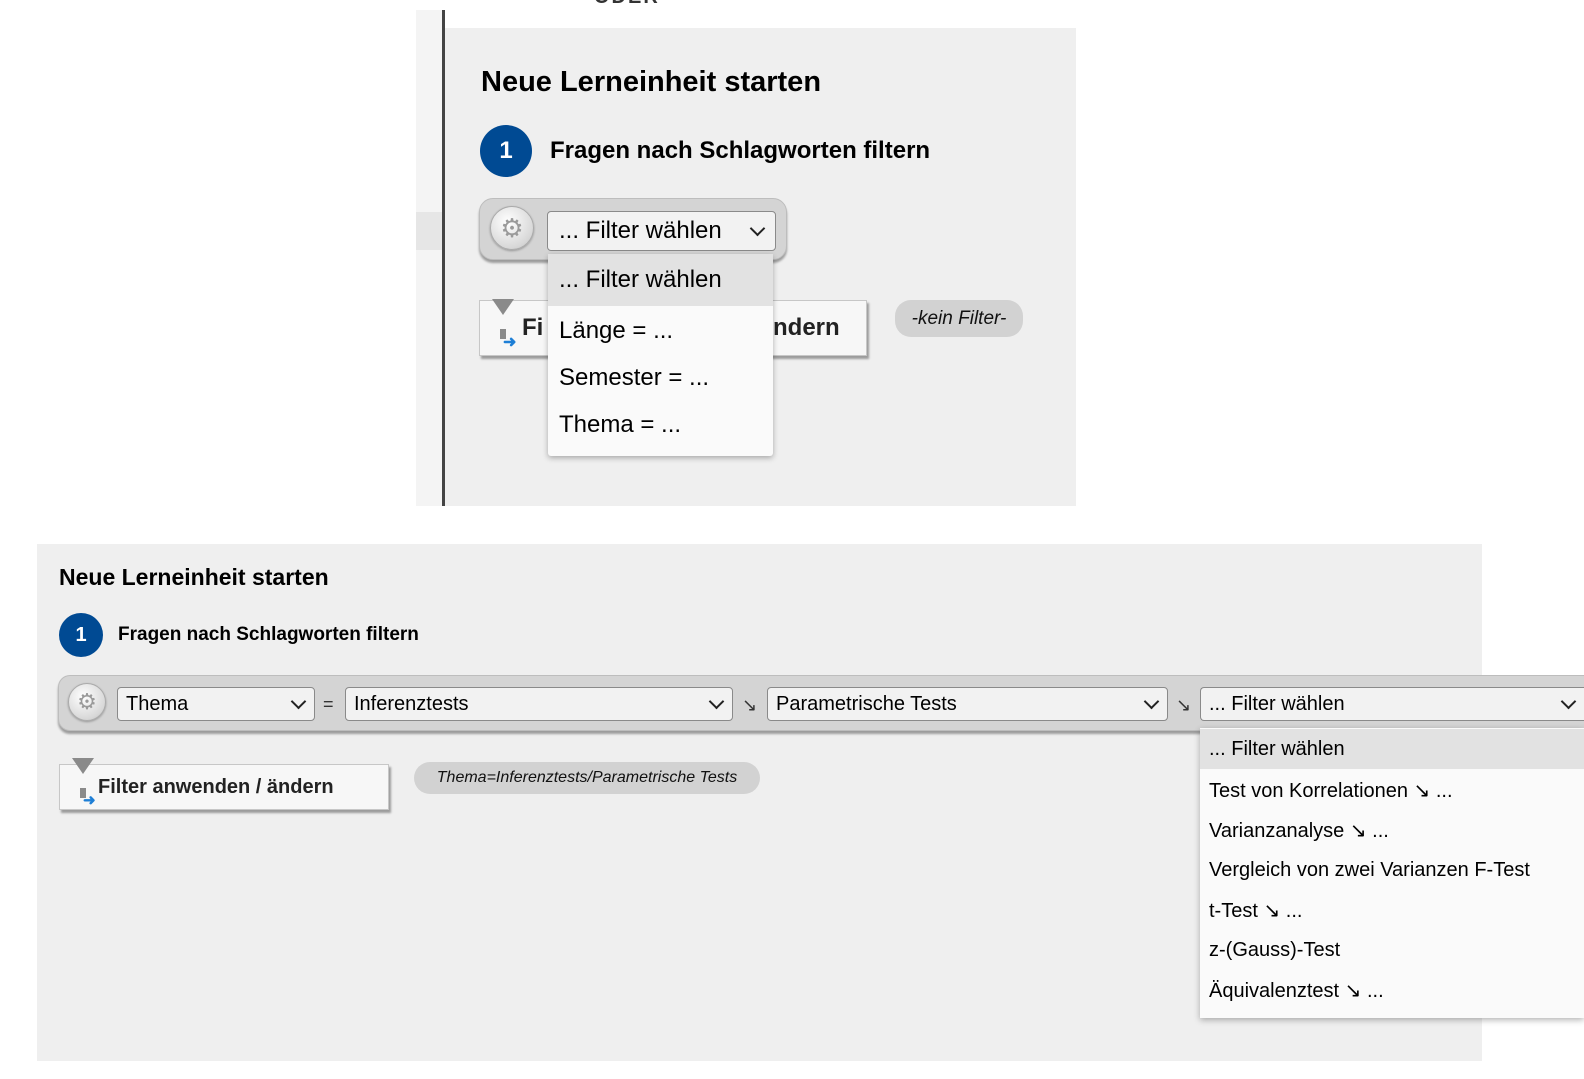  Describe the element at coordinates (627, 4) in the screenshot. I see `cut-off-label: ODER` at that location.